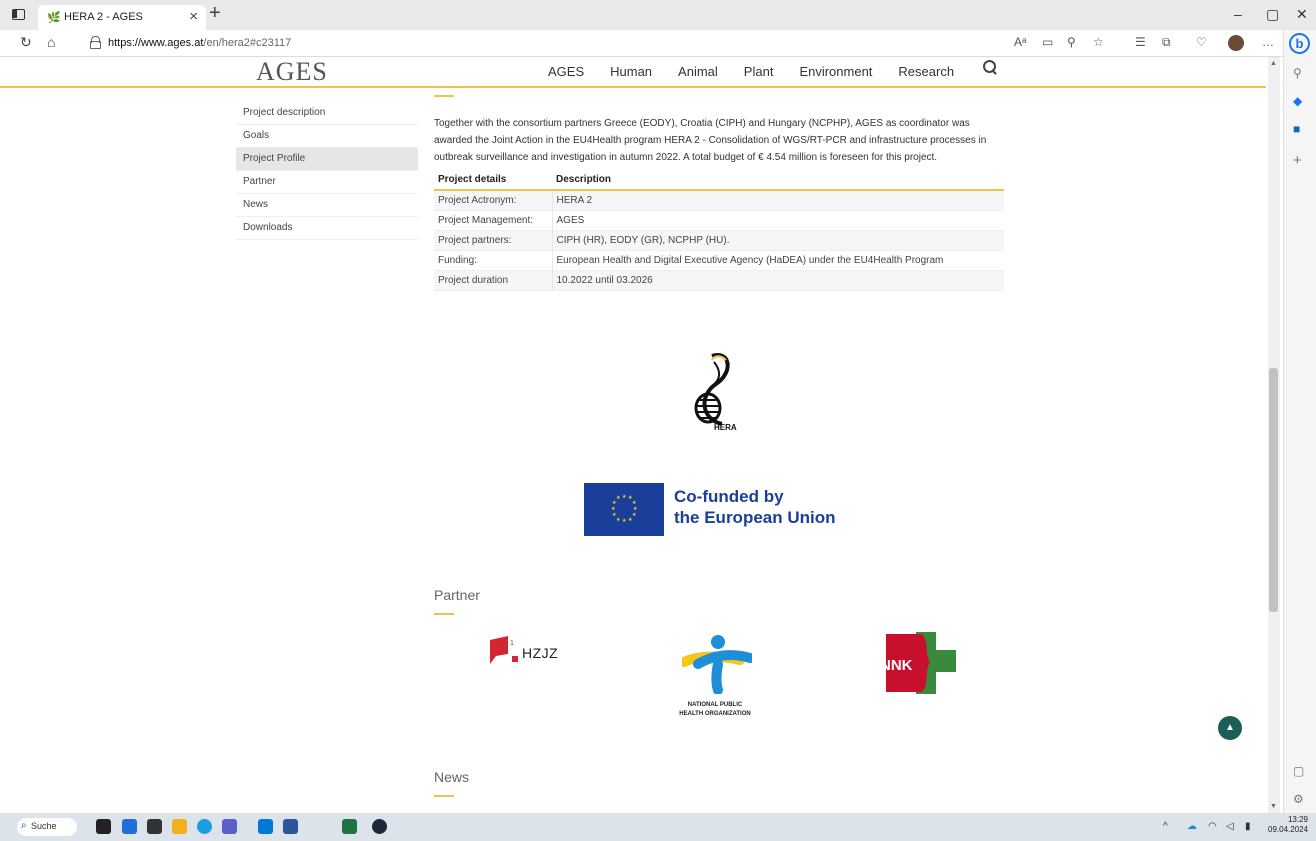 The image size is (1316, 841). Describe the element at coordinates (103, 826) in the screenshot. I see `taskview-icon` at that location.